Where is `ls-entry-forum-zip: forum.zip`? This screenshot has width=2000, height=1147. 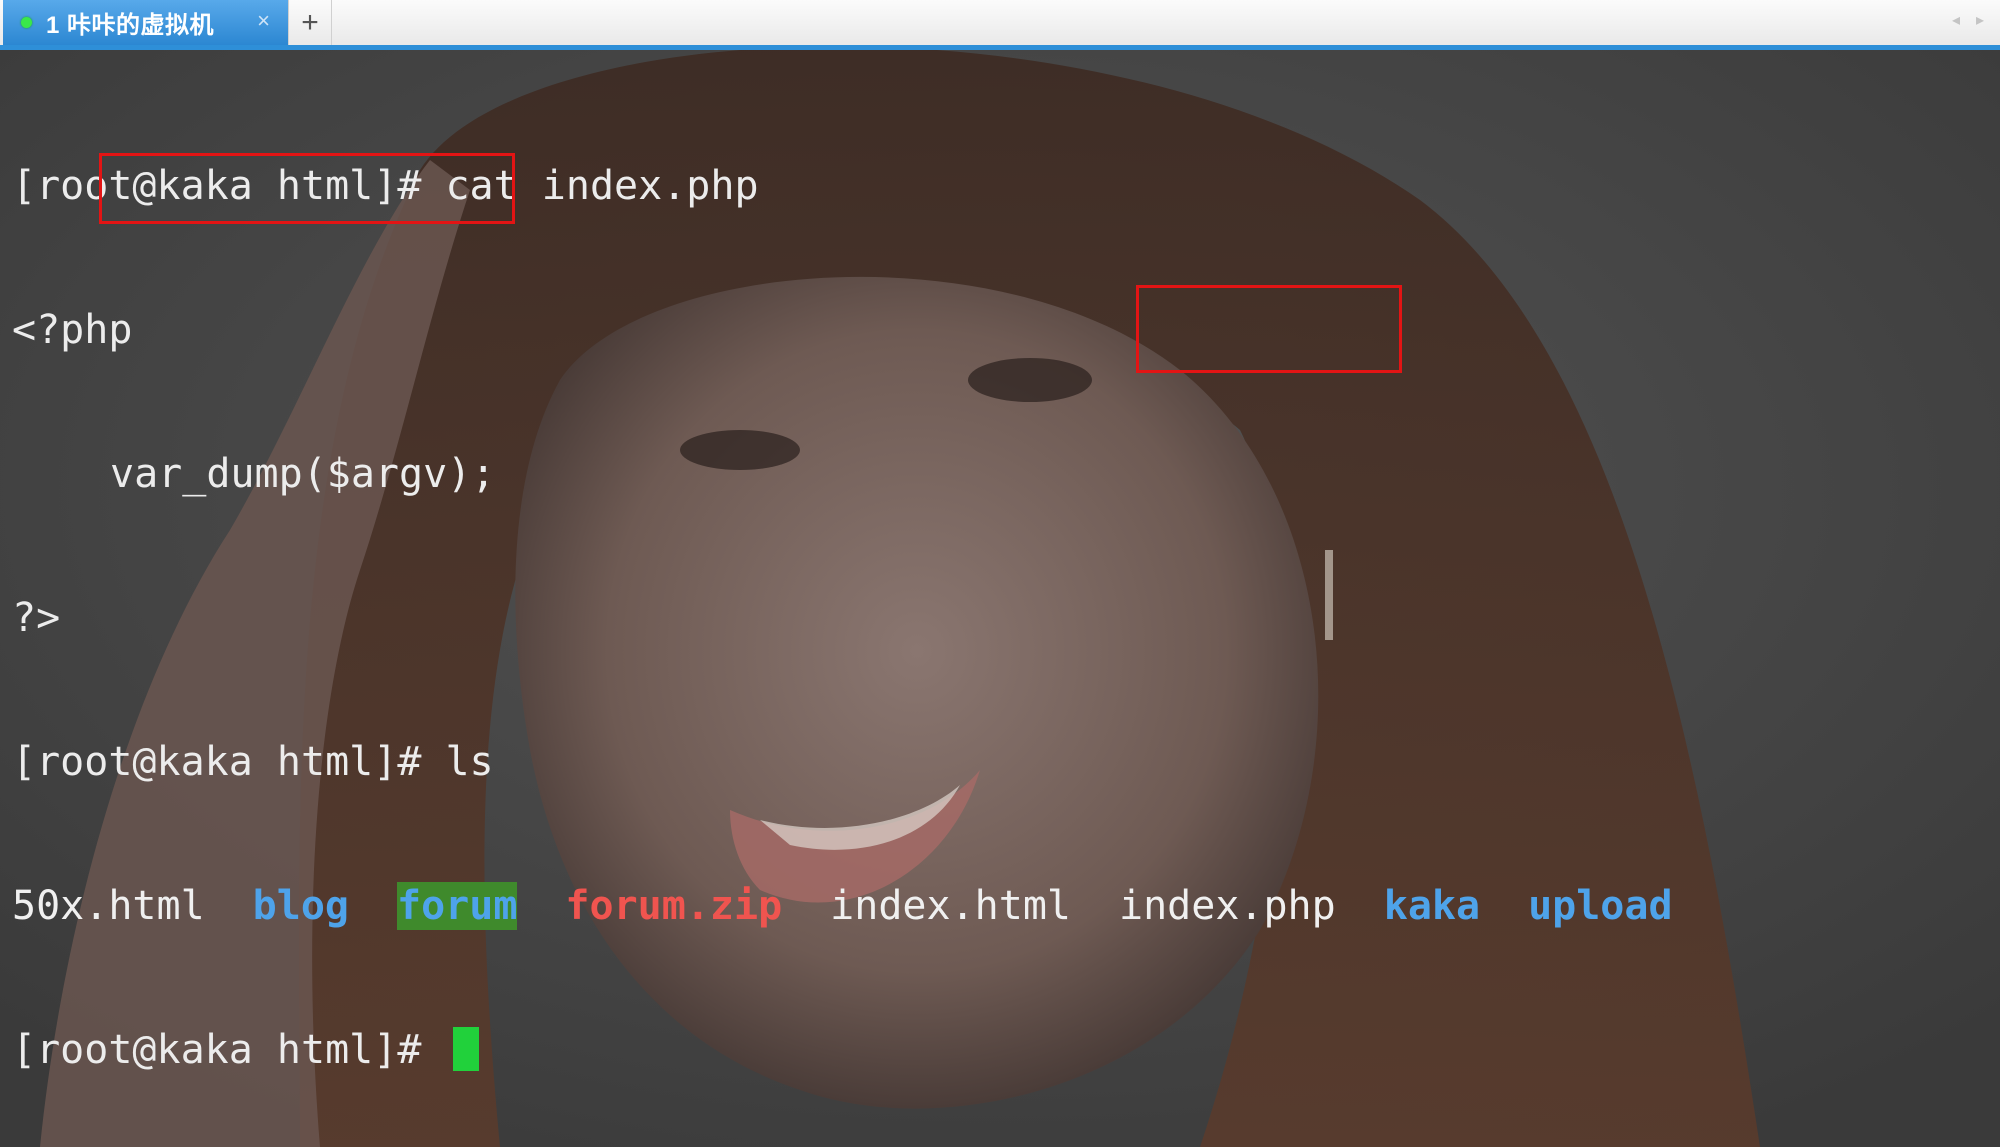
ls-entry-forum-zip: forum.zip is located at coordinates (674, 906).